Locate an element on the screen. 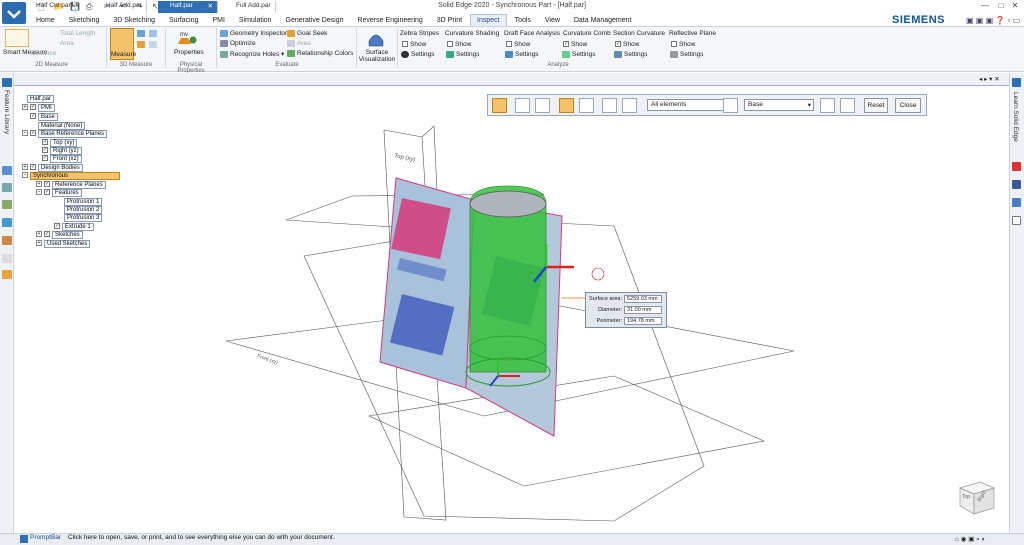  doc-tab-label: Half.par is located at coordinates (181, 5).